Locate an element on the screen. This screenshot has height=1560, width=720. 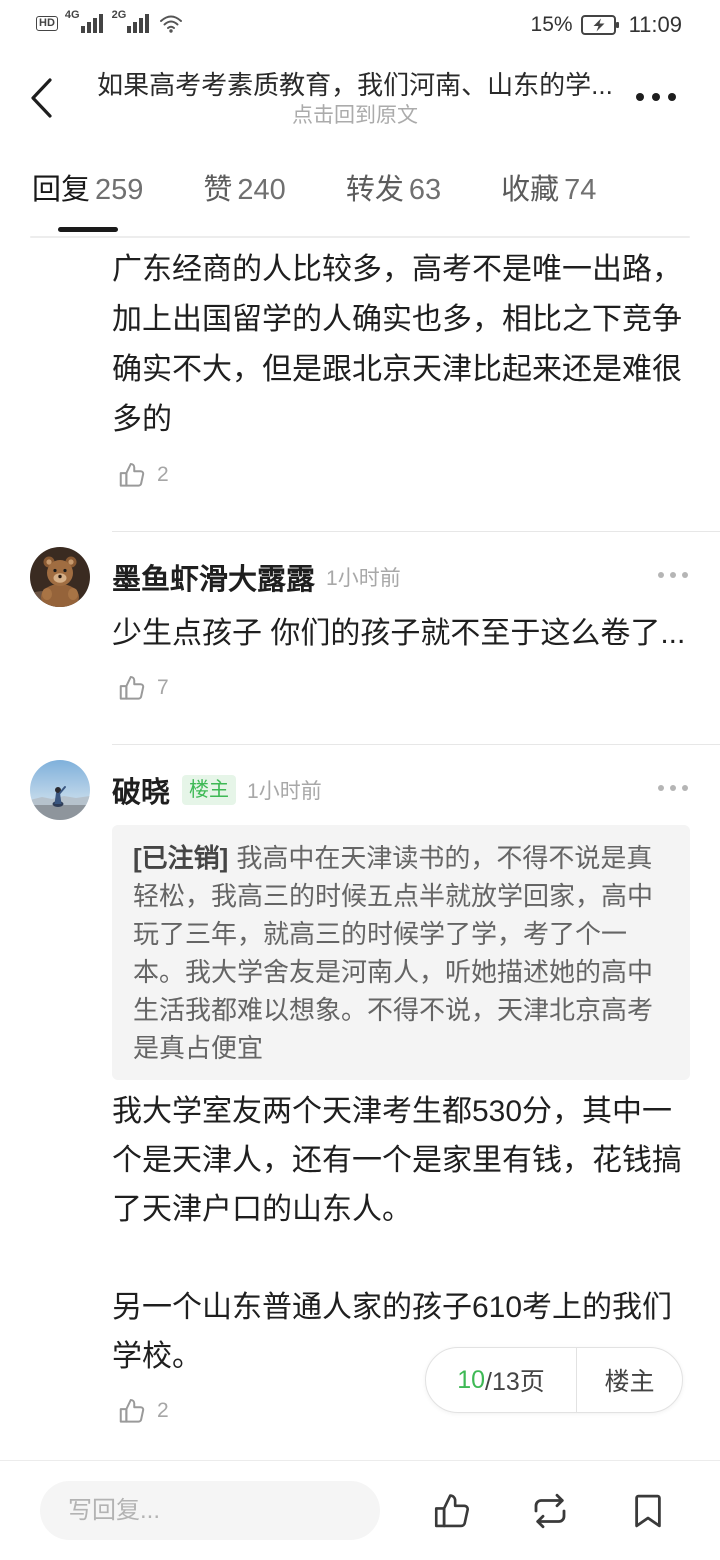
like-count: 7 is located at coordinates (163, 687).